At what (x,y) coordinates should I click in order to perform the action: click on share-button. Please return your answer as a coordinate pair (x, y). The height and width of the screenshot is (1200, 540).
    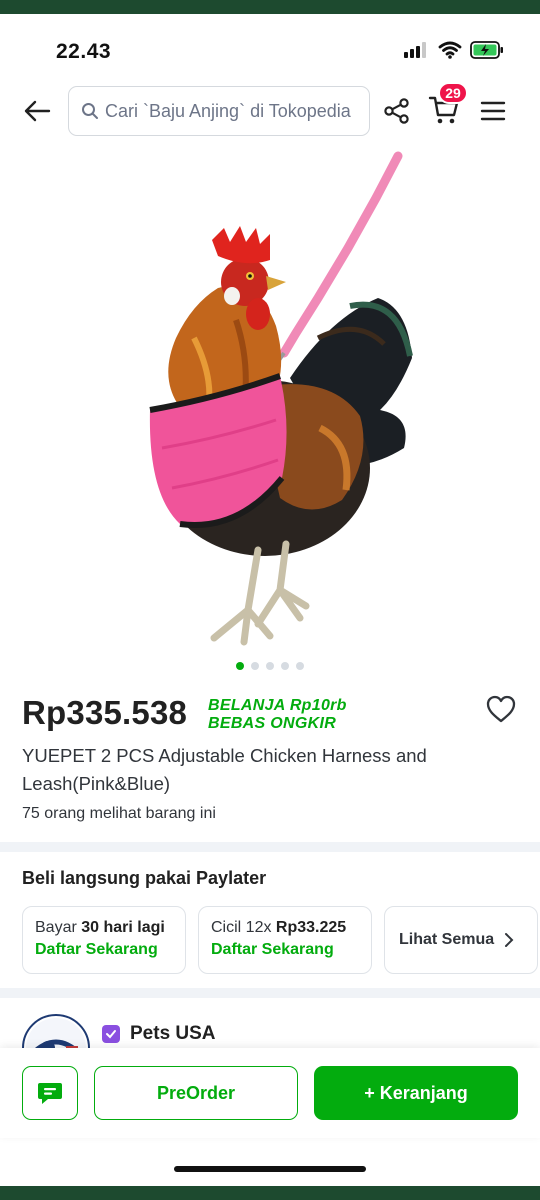
    Looking at the image, I should click on (397, 111).